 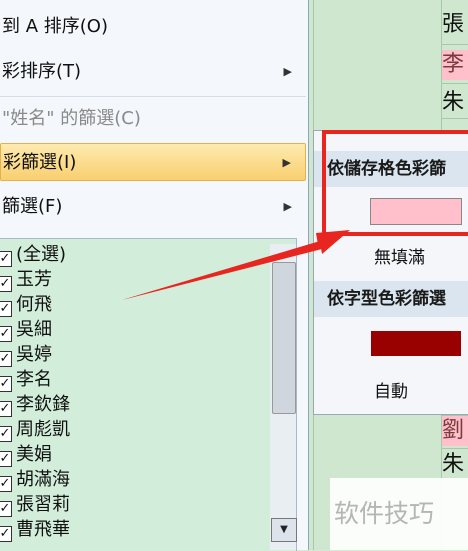 I want to click on watermark: 软件技巧, so click(x=399, y=514).